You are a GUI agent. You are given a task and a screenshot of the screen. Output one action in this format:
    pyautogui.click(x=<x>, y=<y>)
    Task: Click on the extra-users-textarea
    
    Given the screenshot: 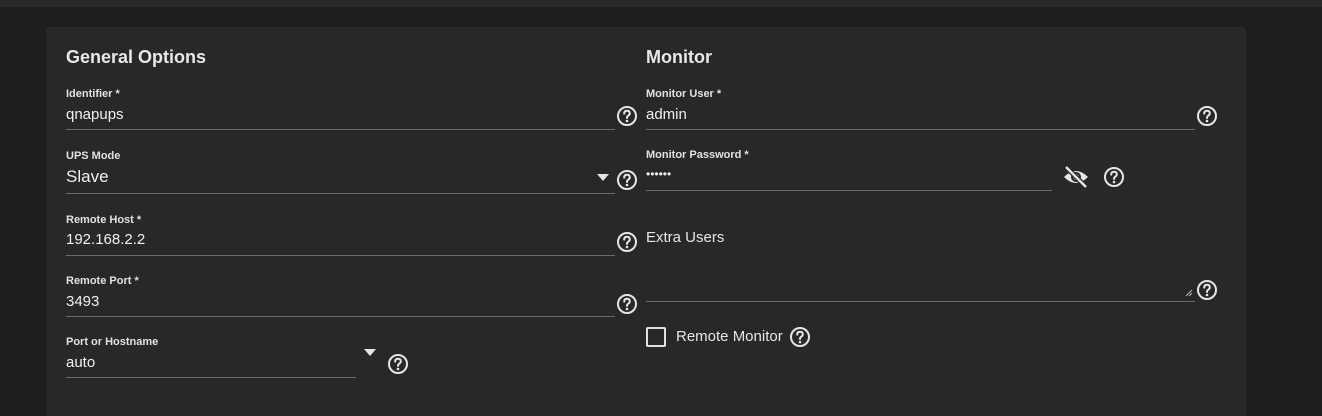 What is the action you would take?
    pyautogui.click(x=916, y=276)
    